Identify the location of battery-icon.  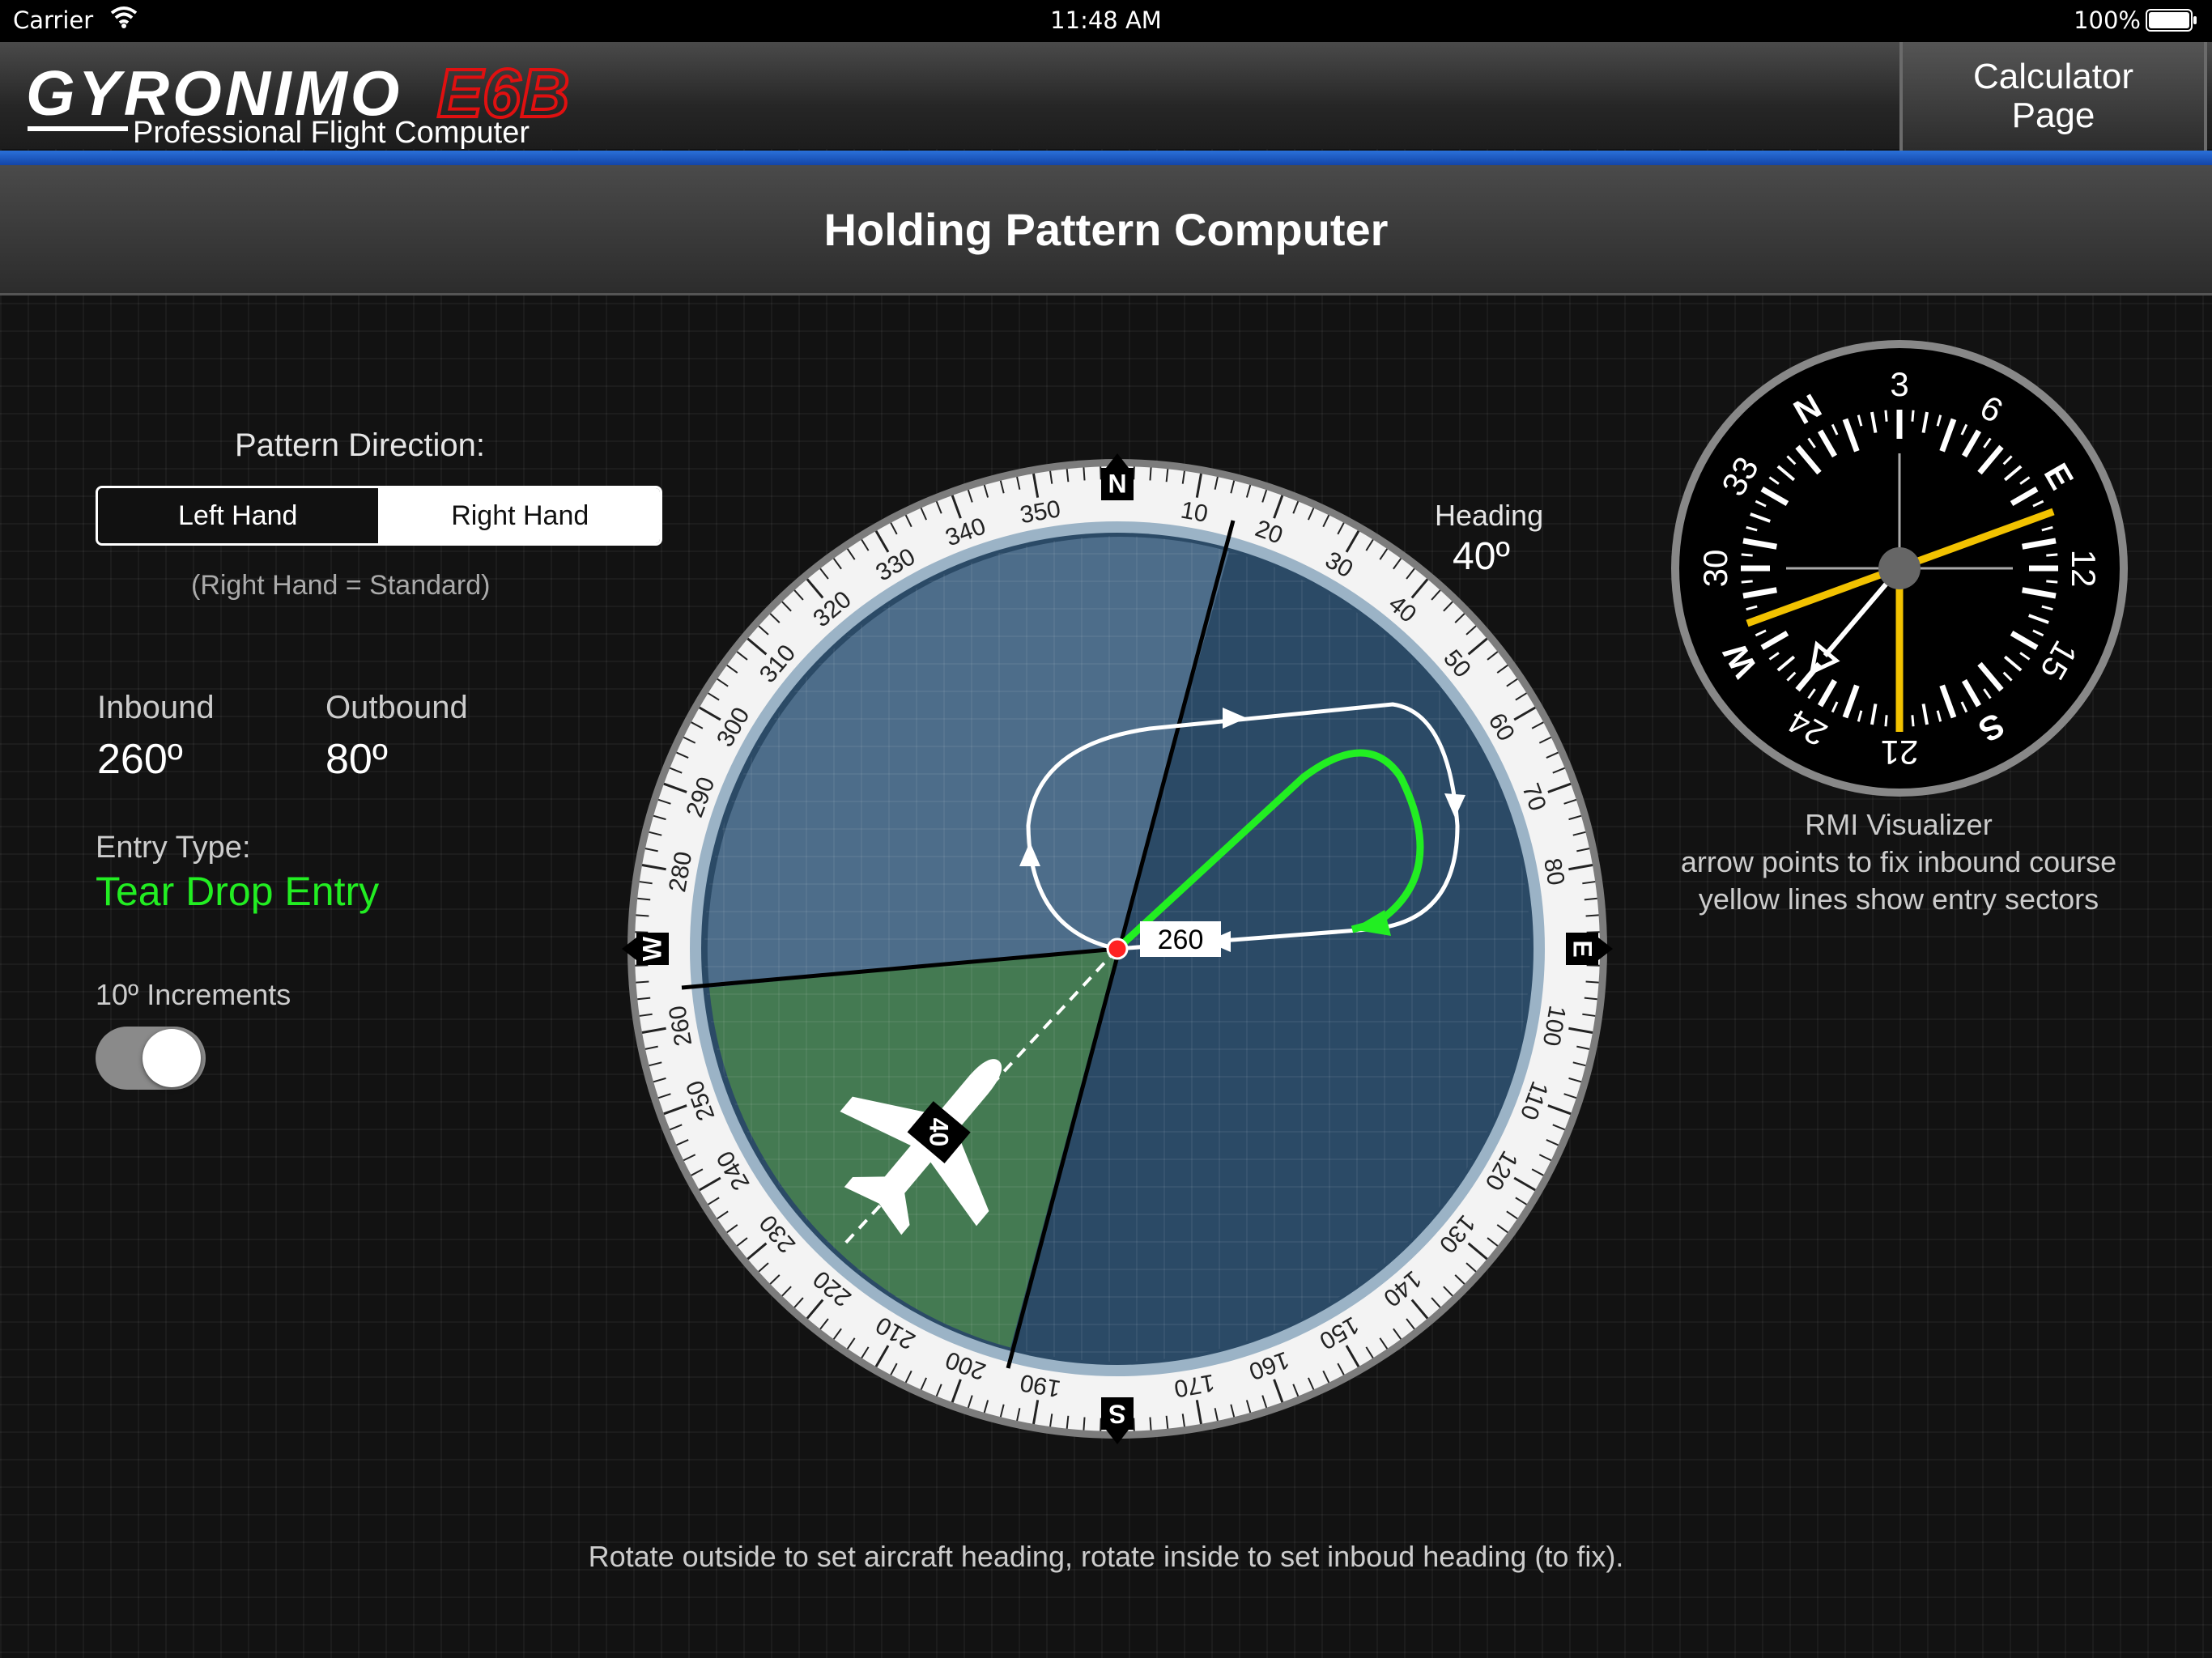
(2172, 23).